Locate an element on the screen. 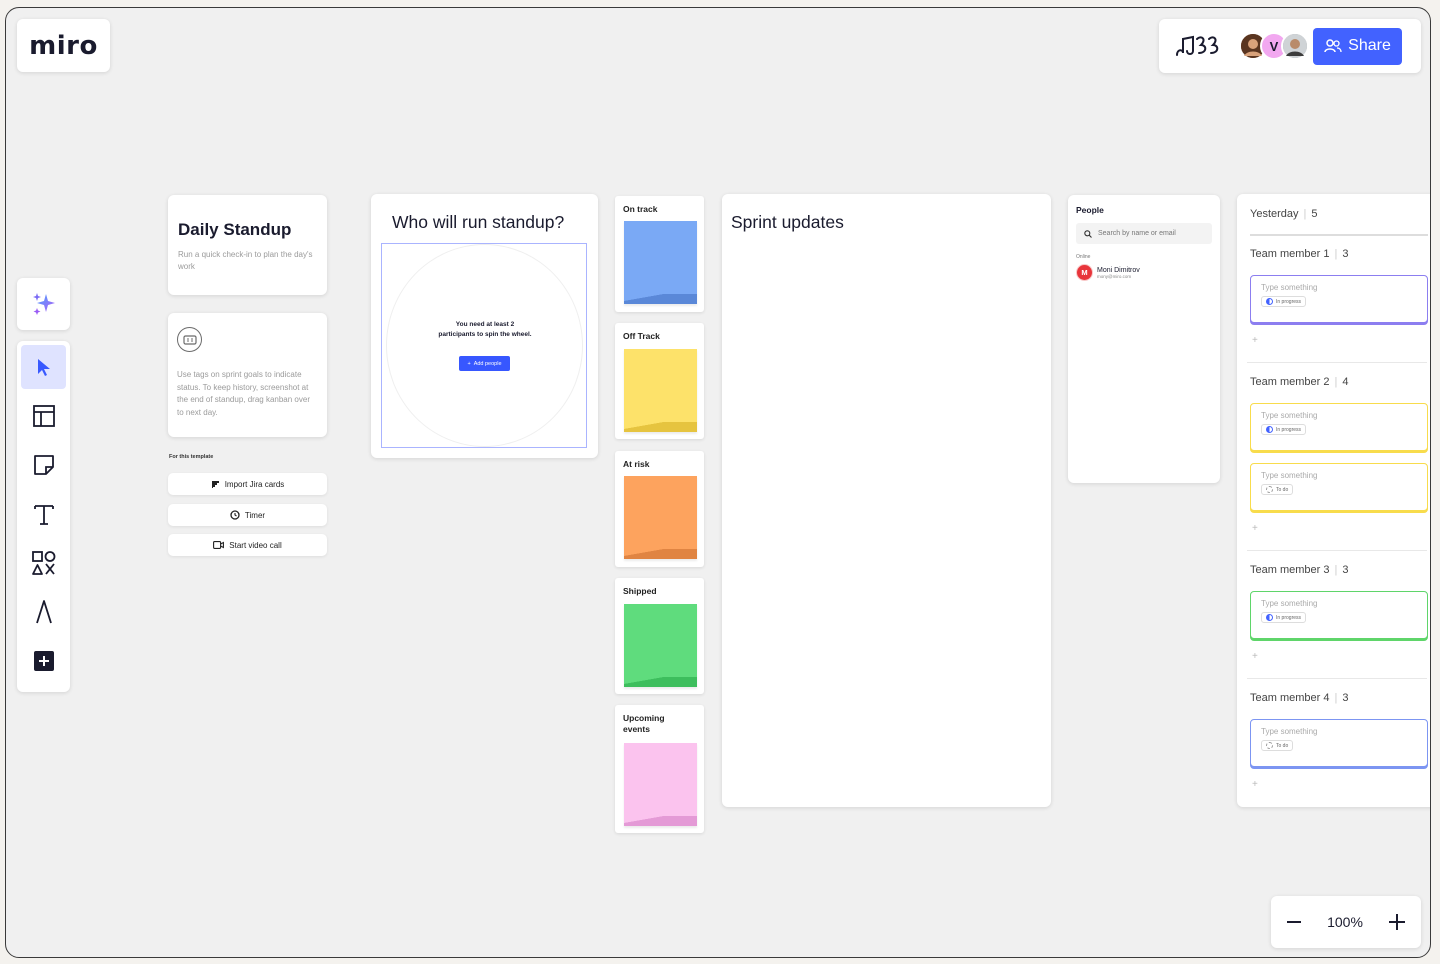  plus-square-icon is located at coordinates (43, 661).